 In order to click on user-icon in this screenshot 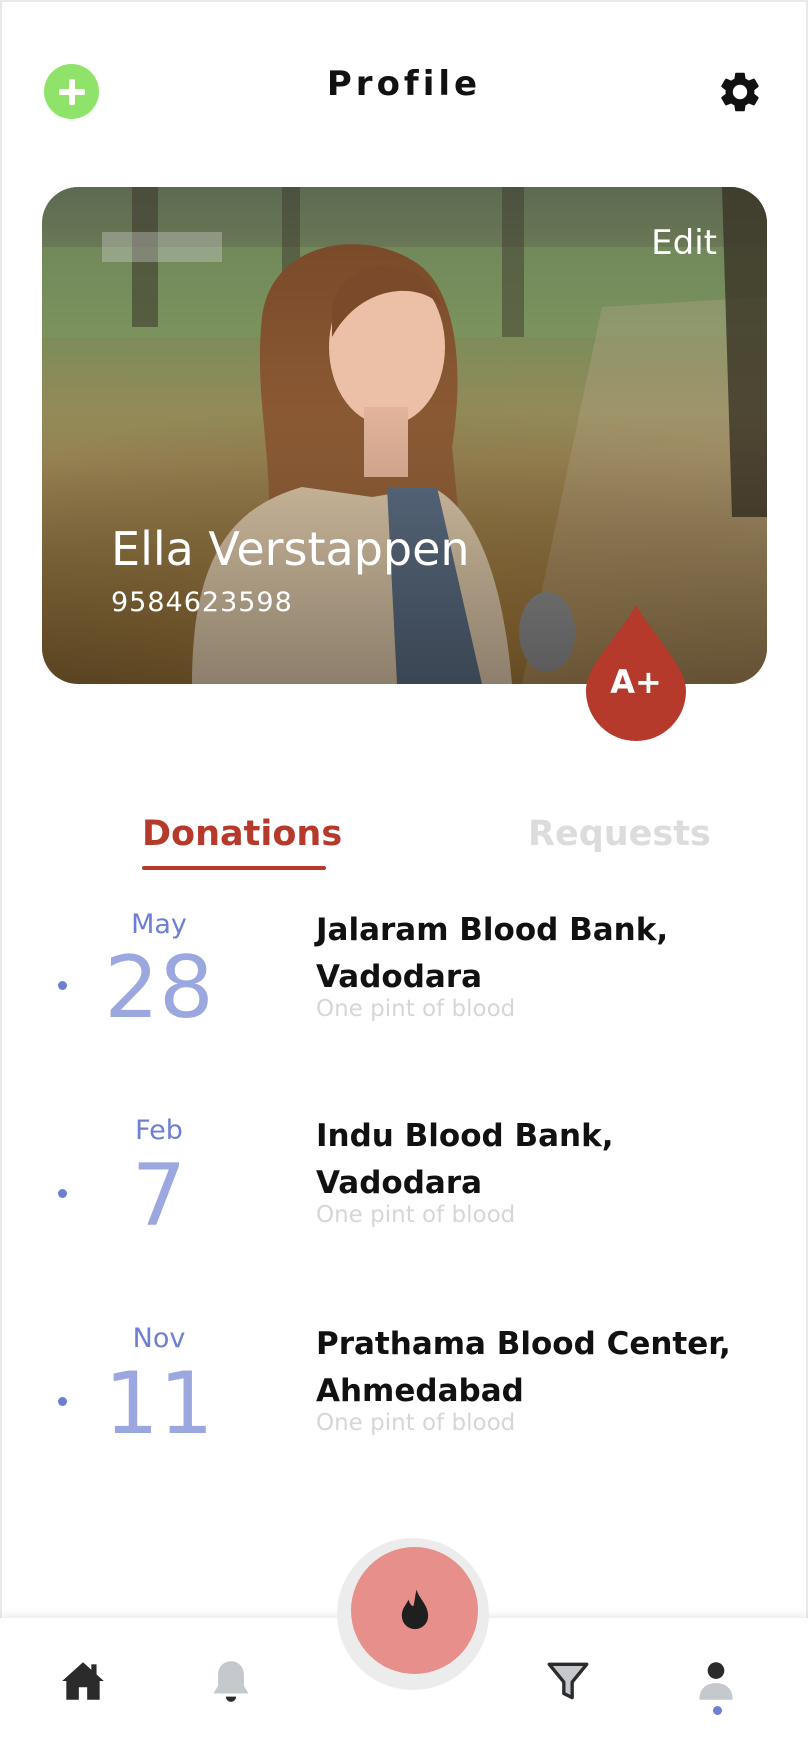, I will do `click(716, 1681)`.